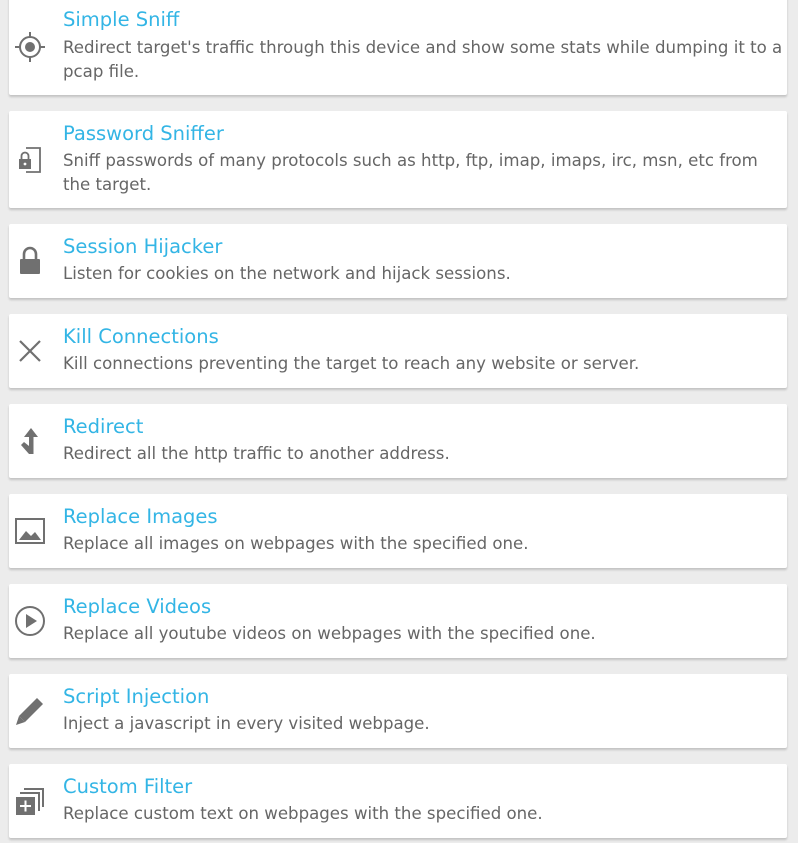  I want to click on add-to-stack-icon, so click(30, 801).